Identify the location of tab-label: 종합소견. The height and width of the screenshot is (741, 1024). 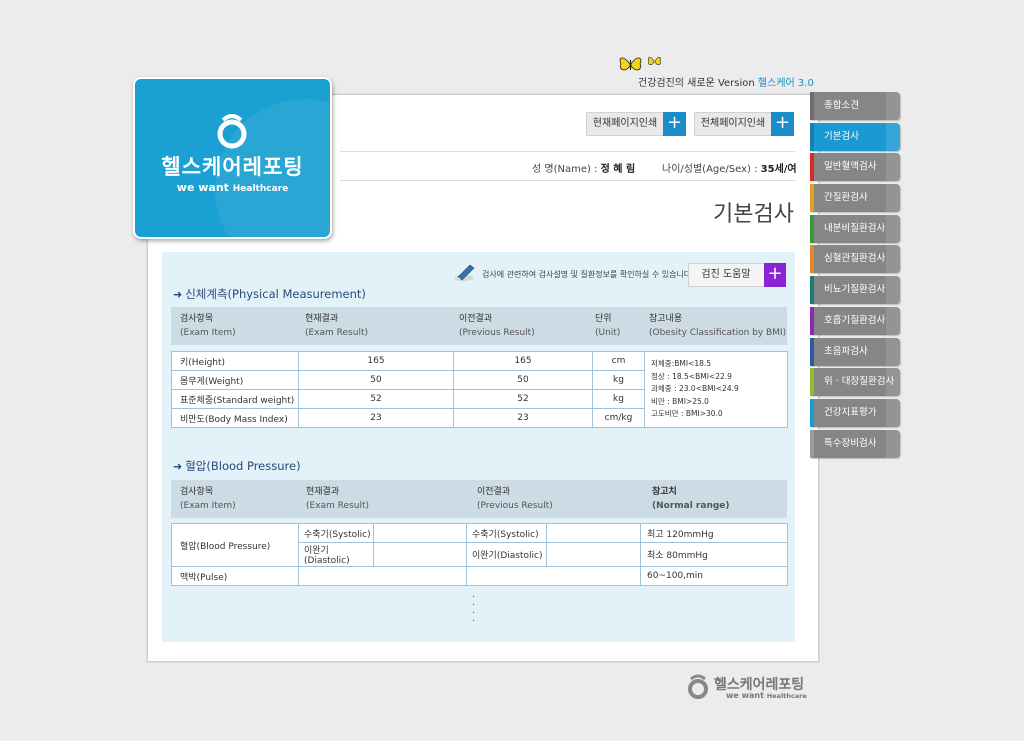
(841, 105).